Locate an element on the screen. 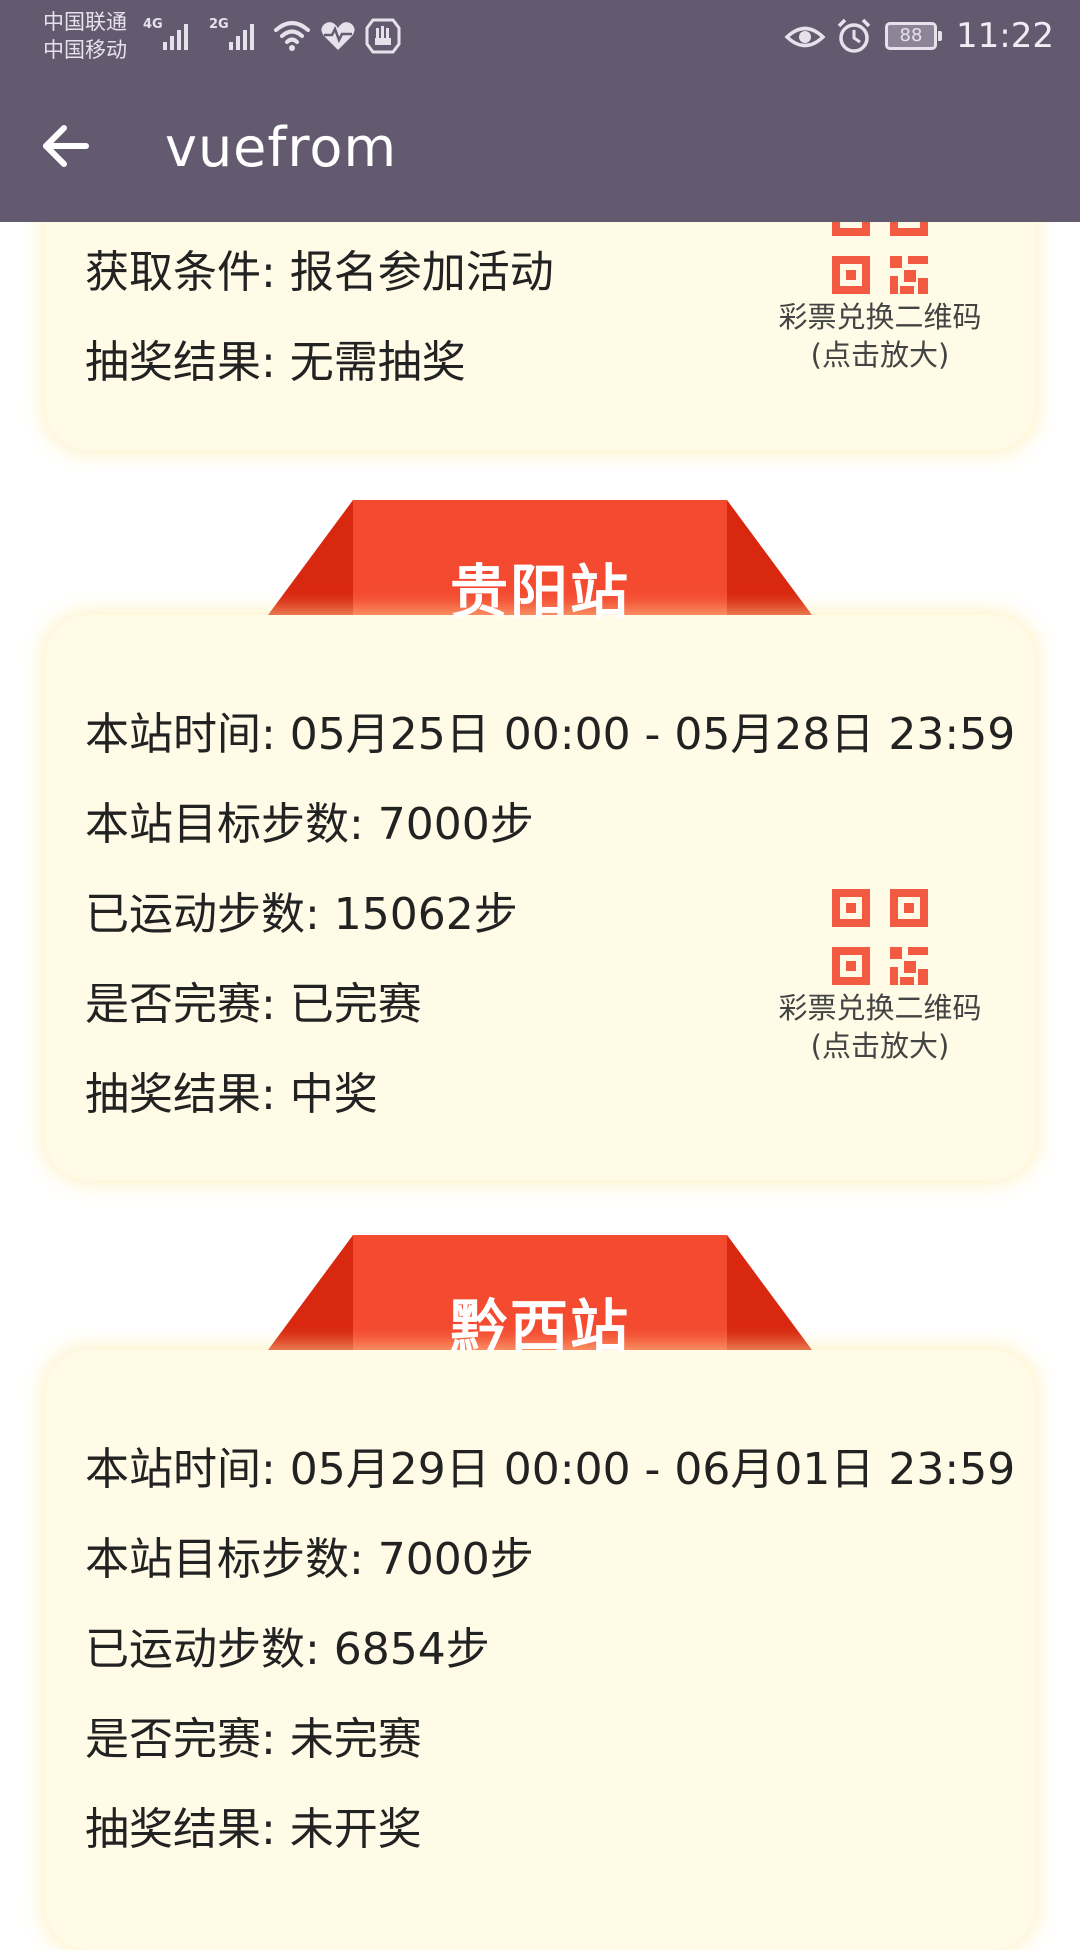 This screenshot has height=1950, width=1080. wifi-icon is located at coordinates (292, 36).